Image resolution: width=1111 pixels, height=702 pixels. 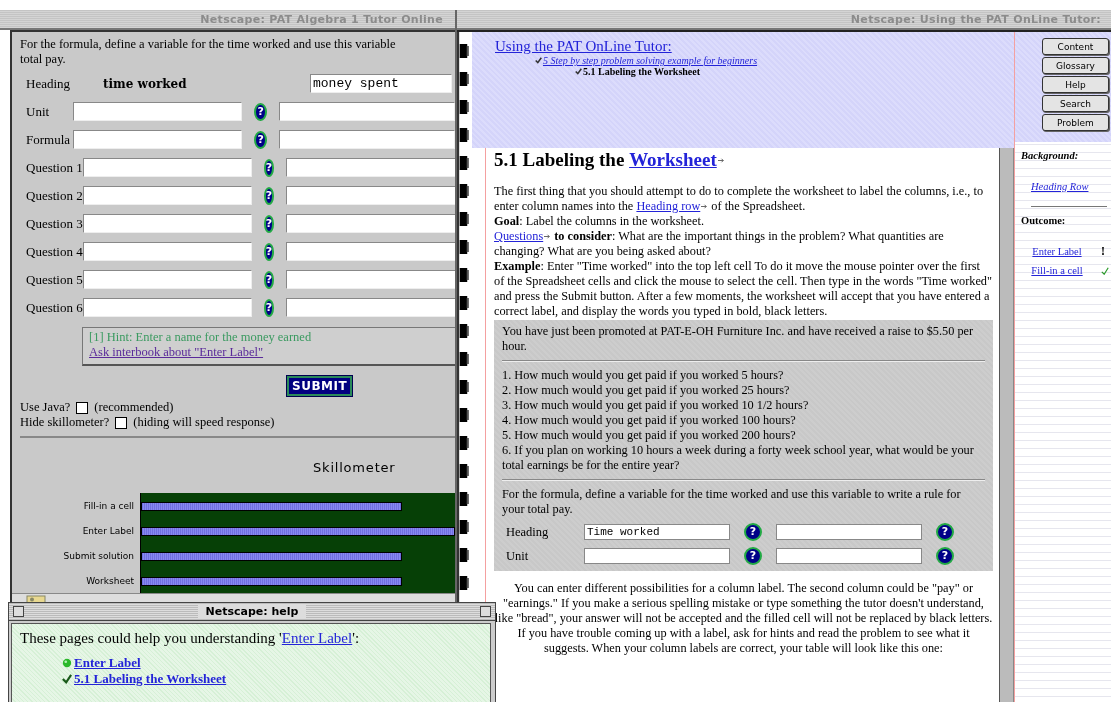 I want to click on heading-link: Worksheet, so click(x=673, y=160).